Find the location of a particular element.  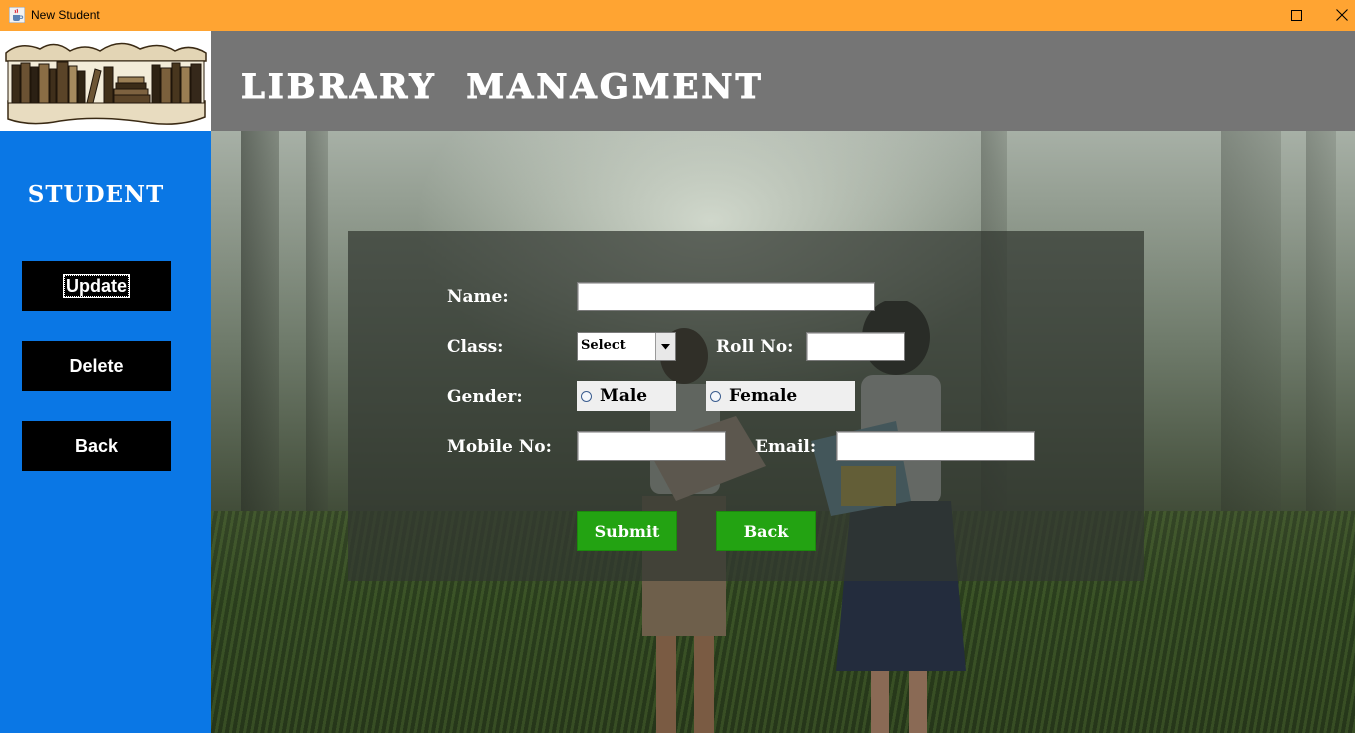

maximize-icon is located at coordinates (1296, 15).